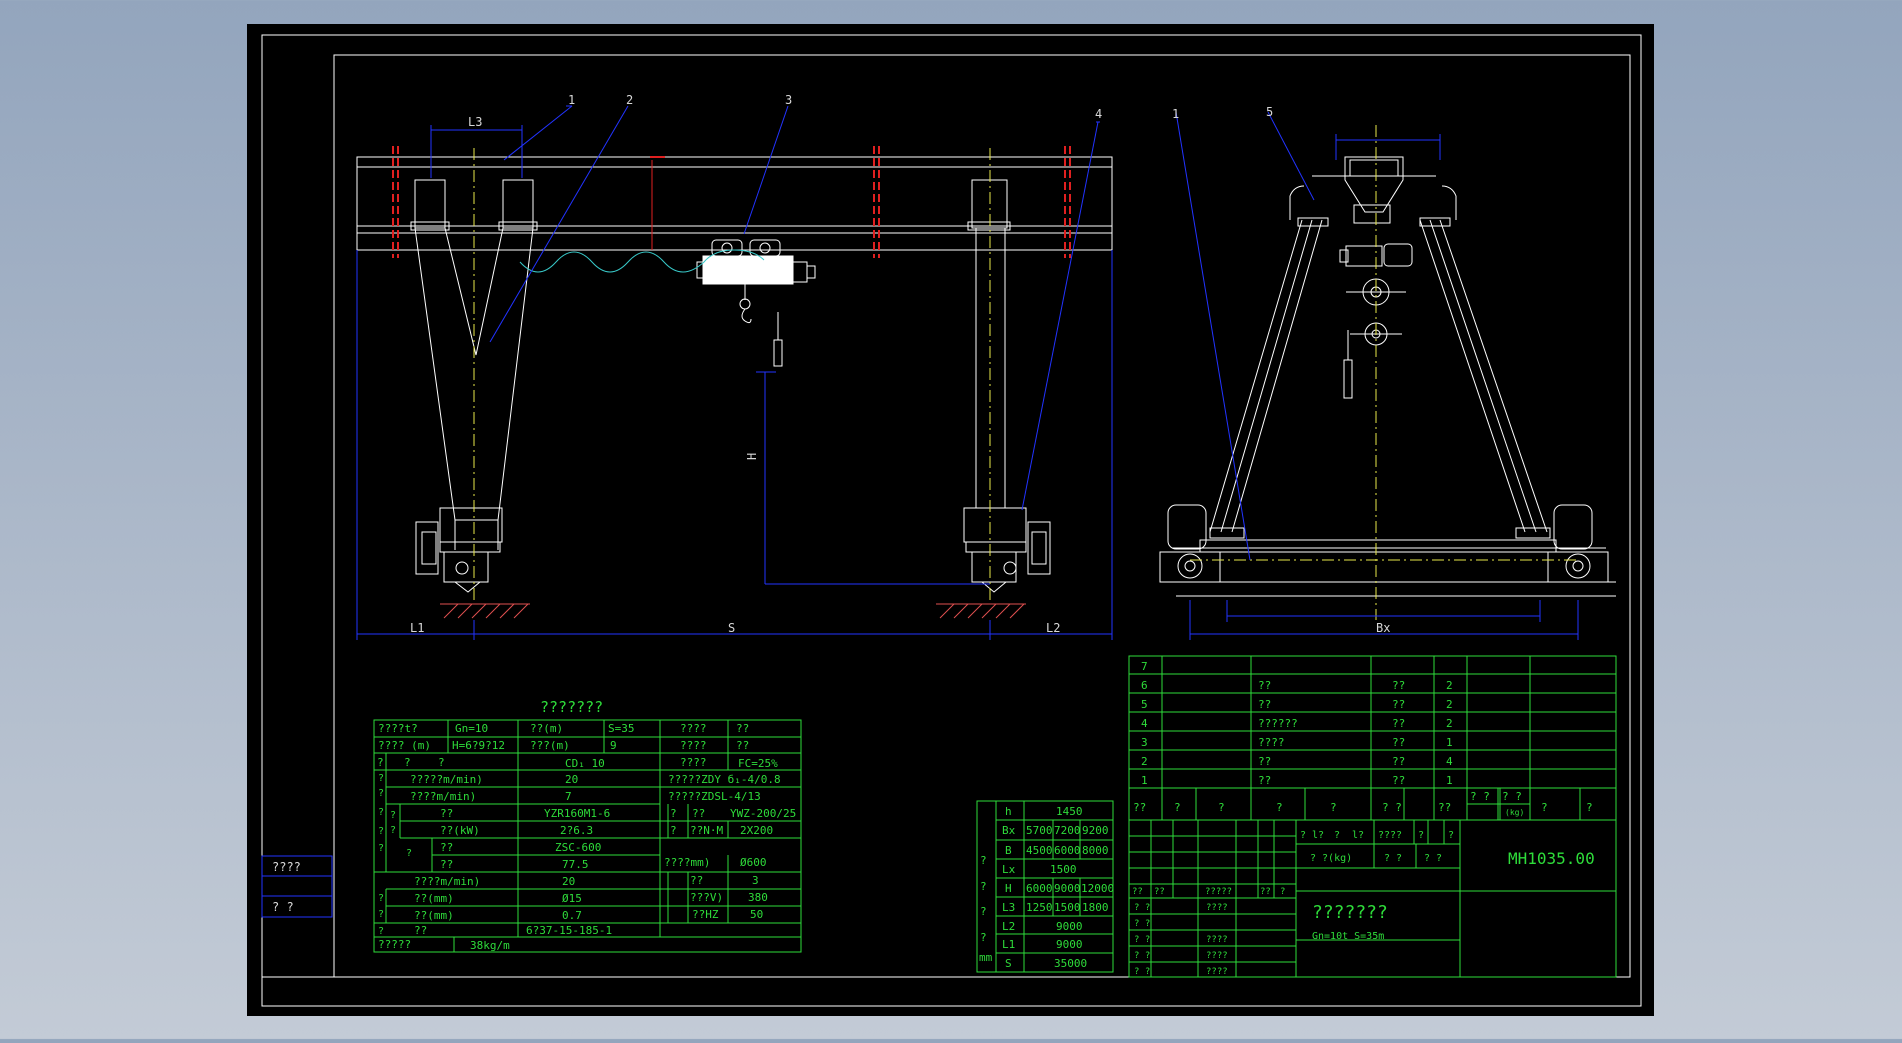 Image resolution: width=1902 pixels, height=1043 pixels. I want to click on dim-row-h-label: h, so click(1008, 811).